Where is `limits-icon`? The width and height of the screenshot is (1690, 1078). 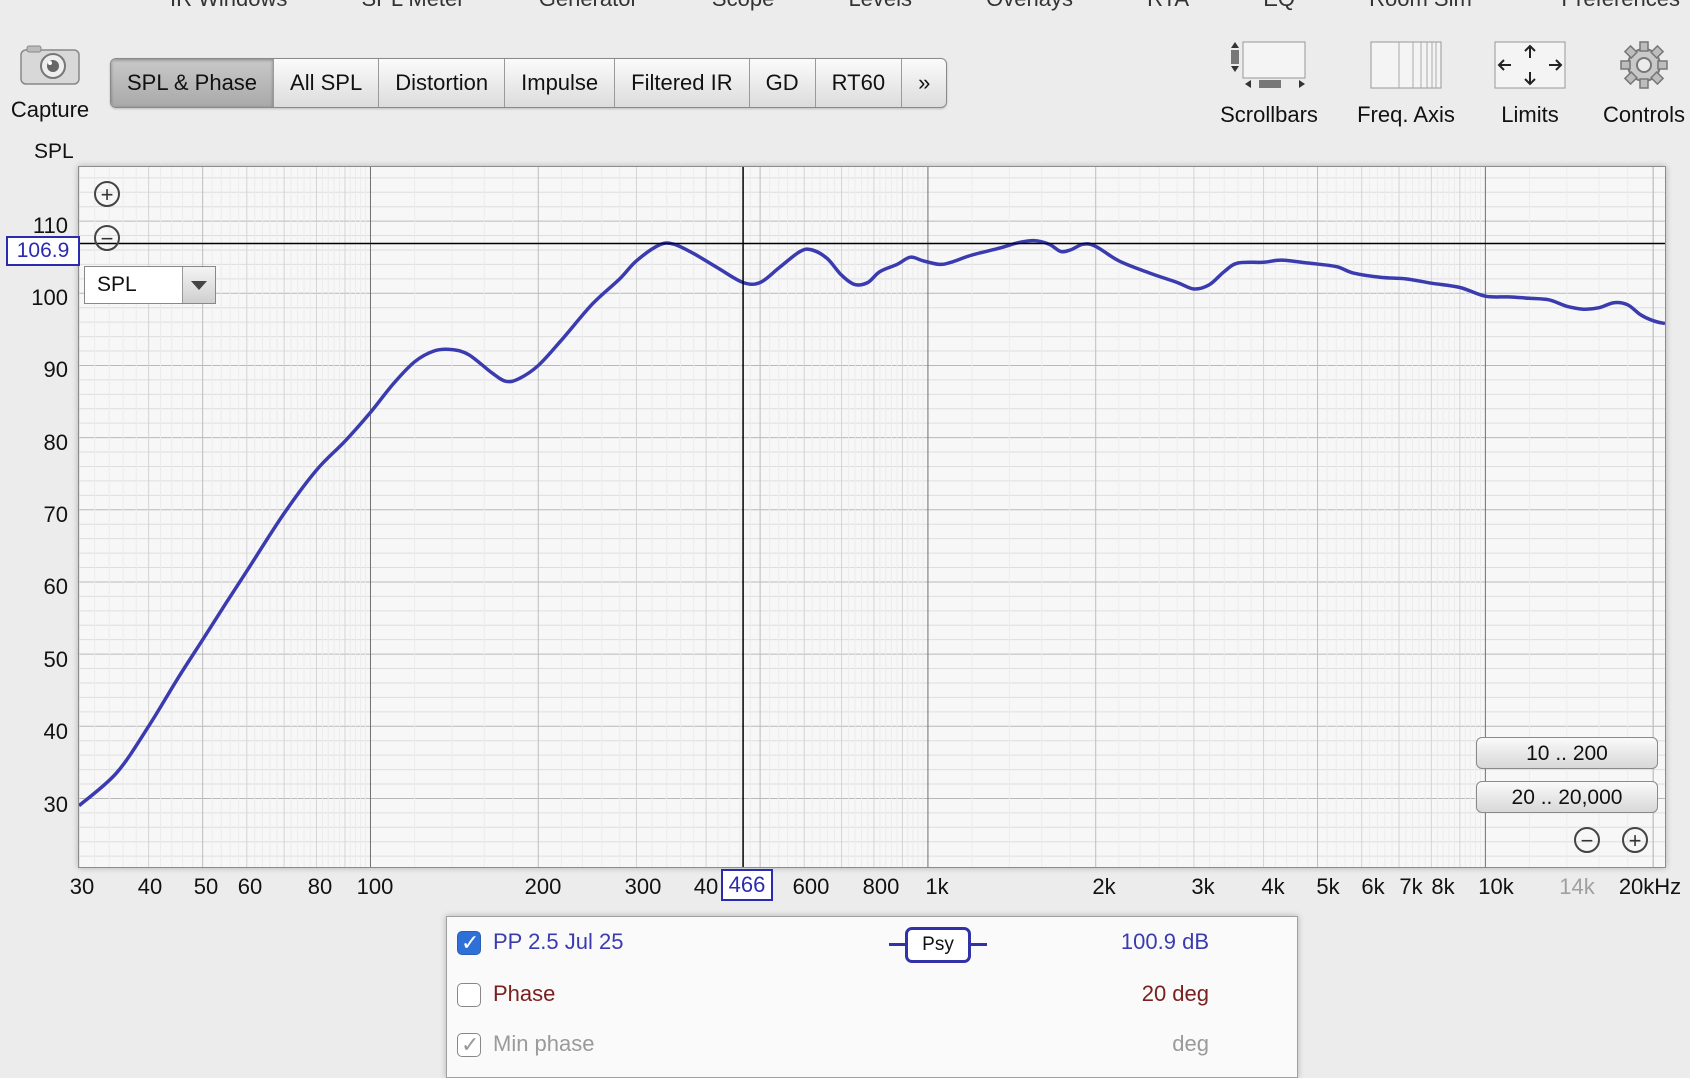 limits-icon is located at coordinates (1530, 65).